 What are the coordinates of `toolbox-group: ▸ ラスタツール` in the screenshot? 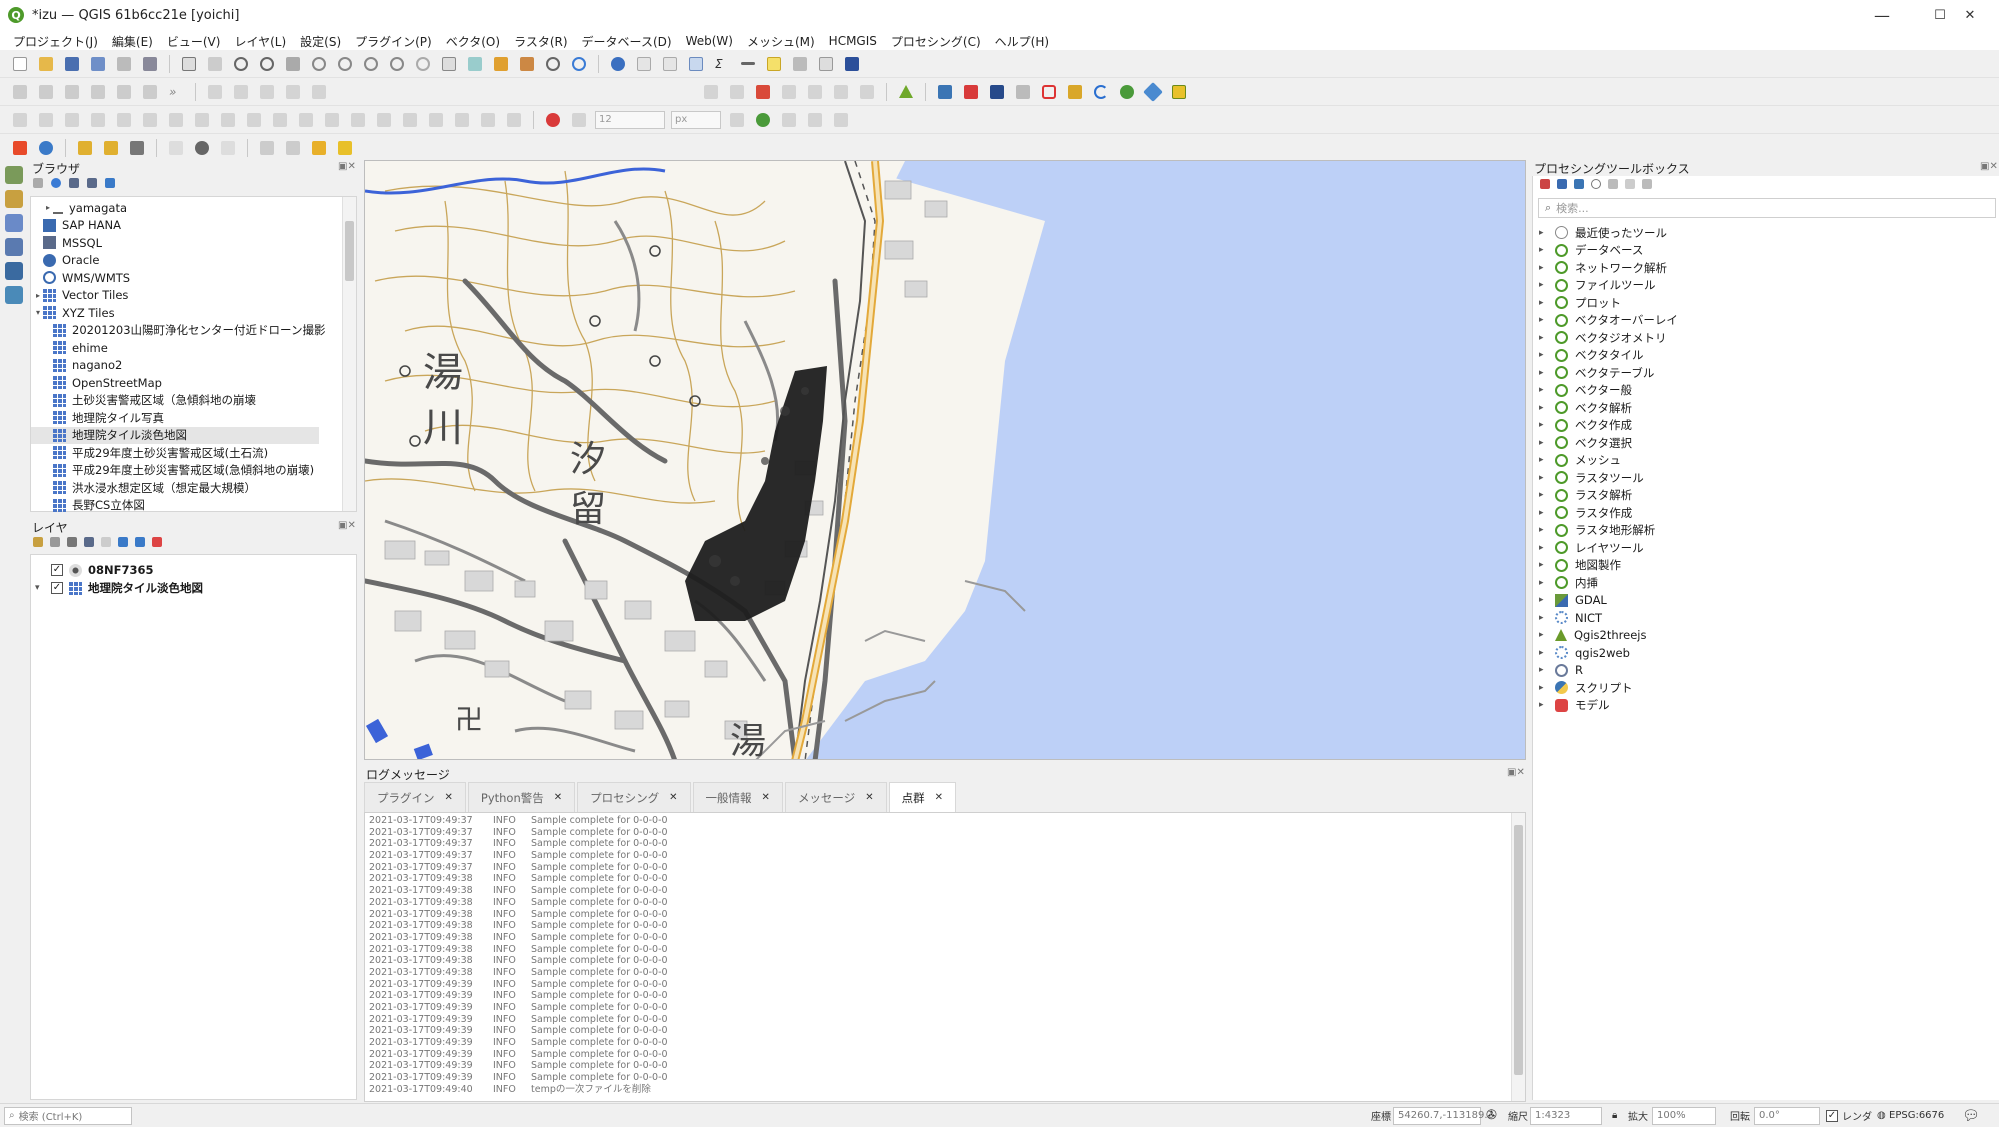 It's located at (1591, 478).